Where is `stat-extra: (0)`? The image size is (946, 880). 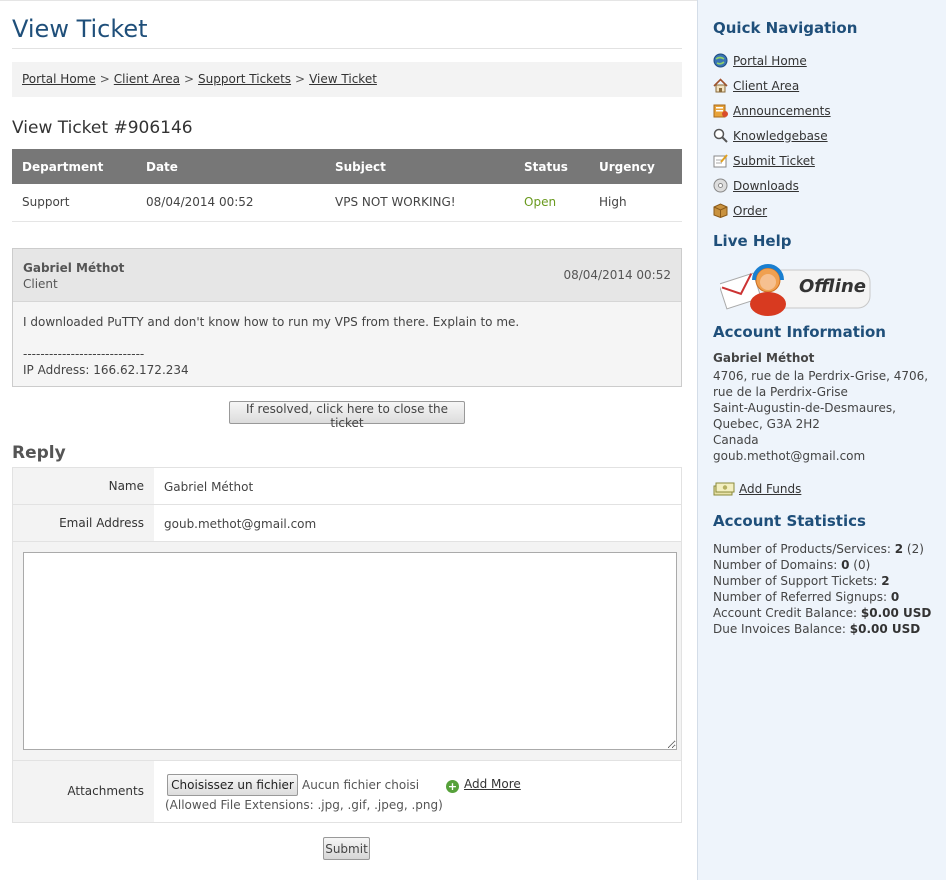 stat-extra: (0) is located at coordinates (862, 565).